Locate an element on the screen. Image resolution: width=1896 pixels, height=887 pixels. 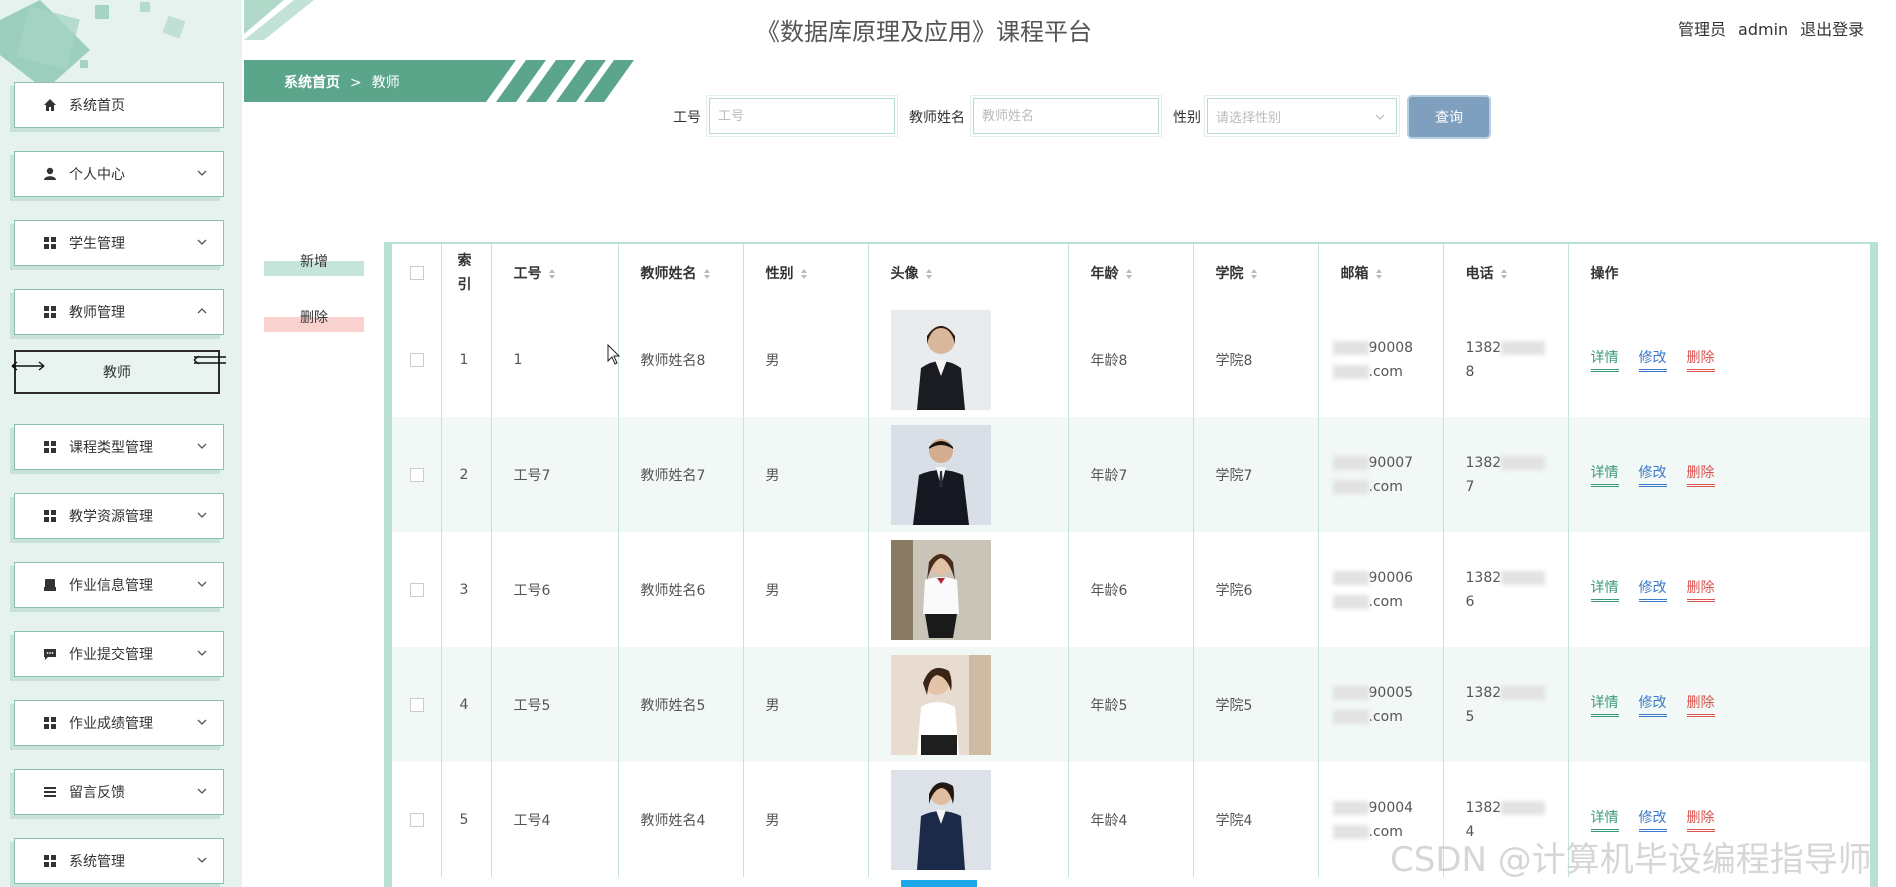
cell-name: 教师姓名5 is located at coordinates (681, 704).